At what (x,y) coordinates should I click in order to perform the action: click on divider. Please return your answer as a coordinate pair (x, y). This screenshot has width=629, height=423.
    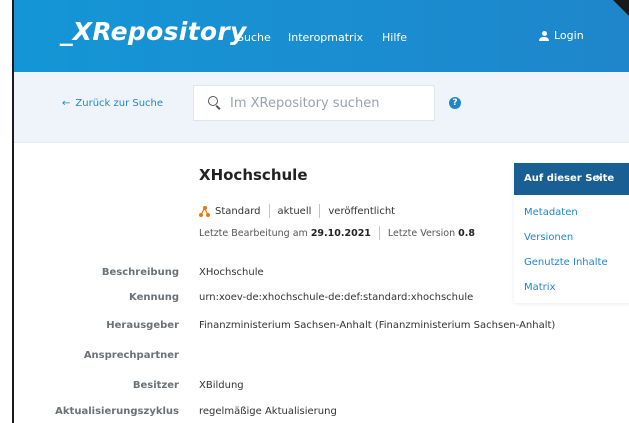
    Looking at the image, I should click on (321, 142).